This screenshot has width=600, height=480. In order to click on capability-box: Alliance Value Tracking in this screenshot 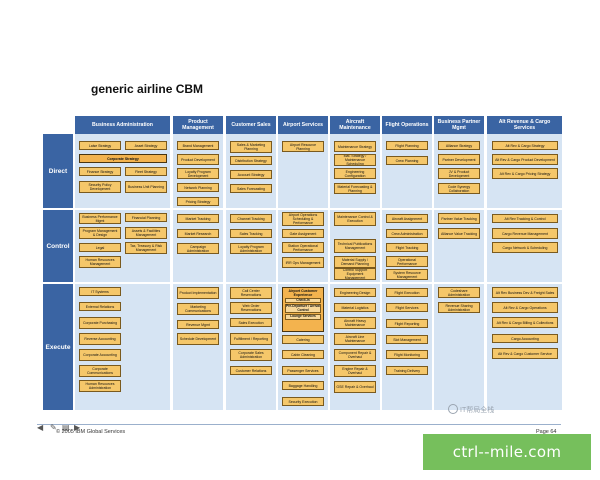, I will do `click(459, 233)`.